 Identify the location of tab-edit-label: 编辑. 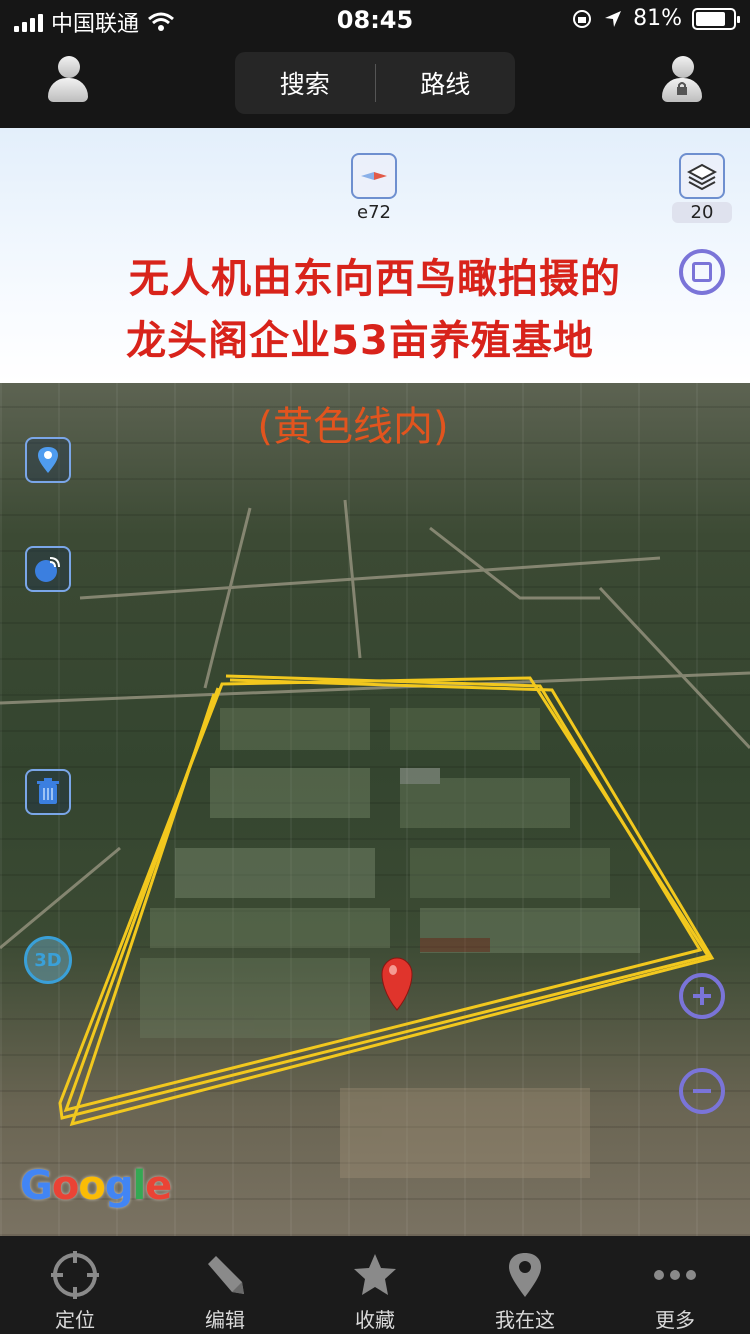
(225, 1320).